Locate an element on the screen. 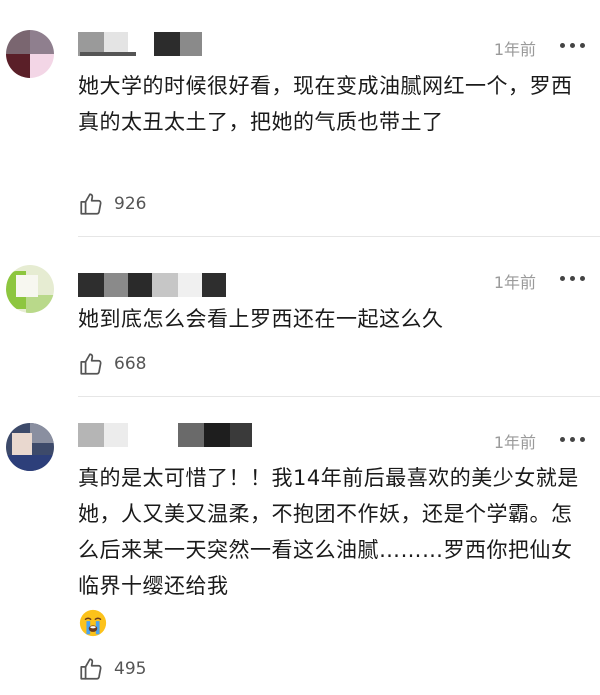 The height and width of the screenshot is (695, 600). like-count: 495 is located at coordinates (130, 669).